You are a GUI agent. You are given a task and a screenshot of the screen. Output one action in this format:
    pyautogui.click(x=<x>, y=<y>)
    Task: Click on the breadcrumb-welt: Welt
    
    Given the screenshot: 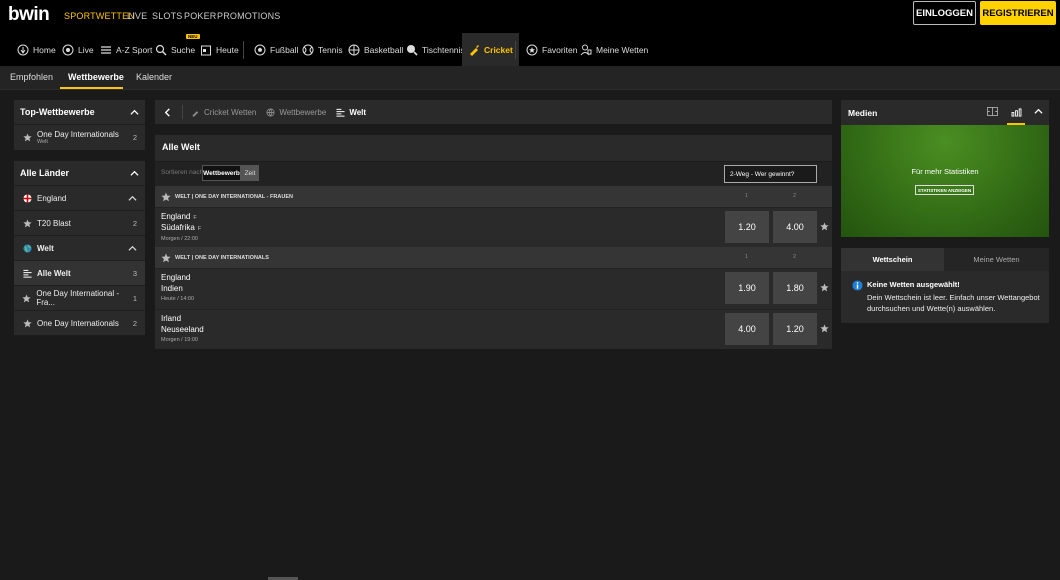 What is the action you would take?
    pyautogui.click(x=351, y=112)
    